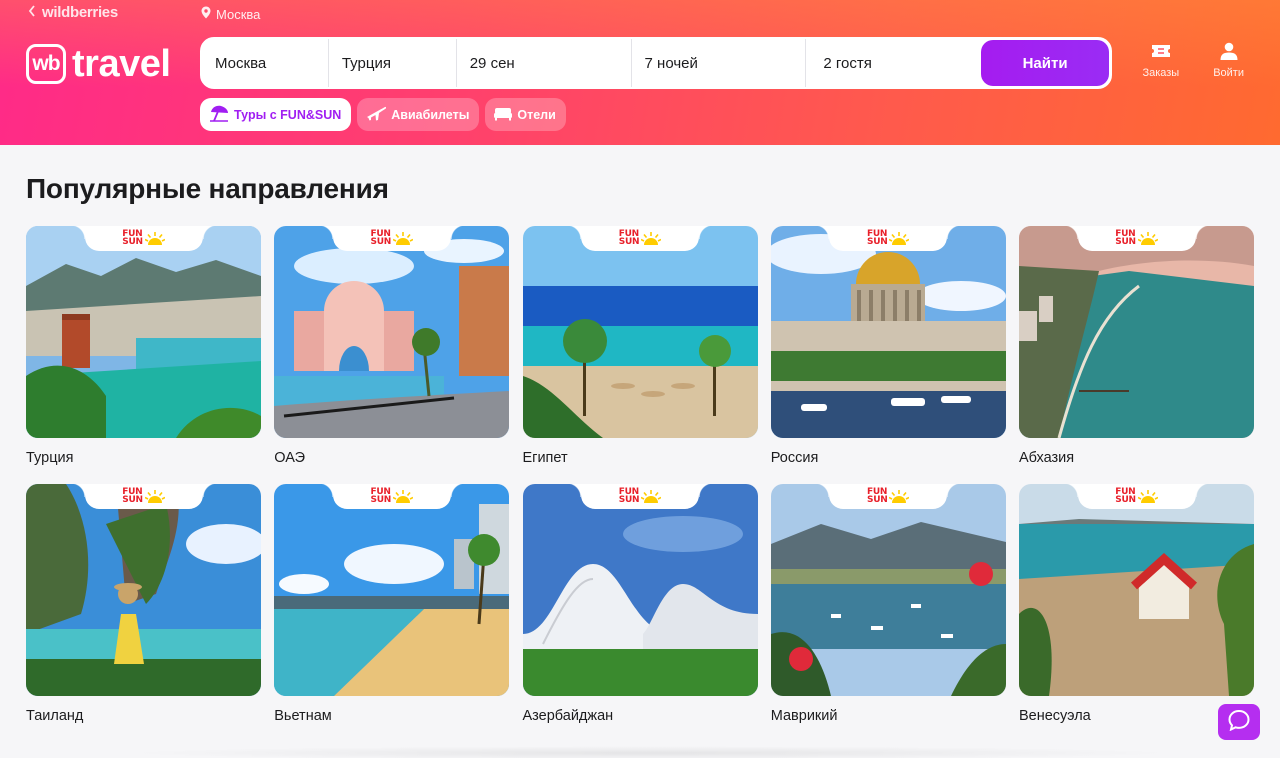 This screenshot has width=1280, height=758. Describe the element at coordinates (804, 716) in the screenshot. I see `destination-name: Маврикий` at that location.